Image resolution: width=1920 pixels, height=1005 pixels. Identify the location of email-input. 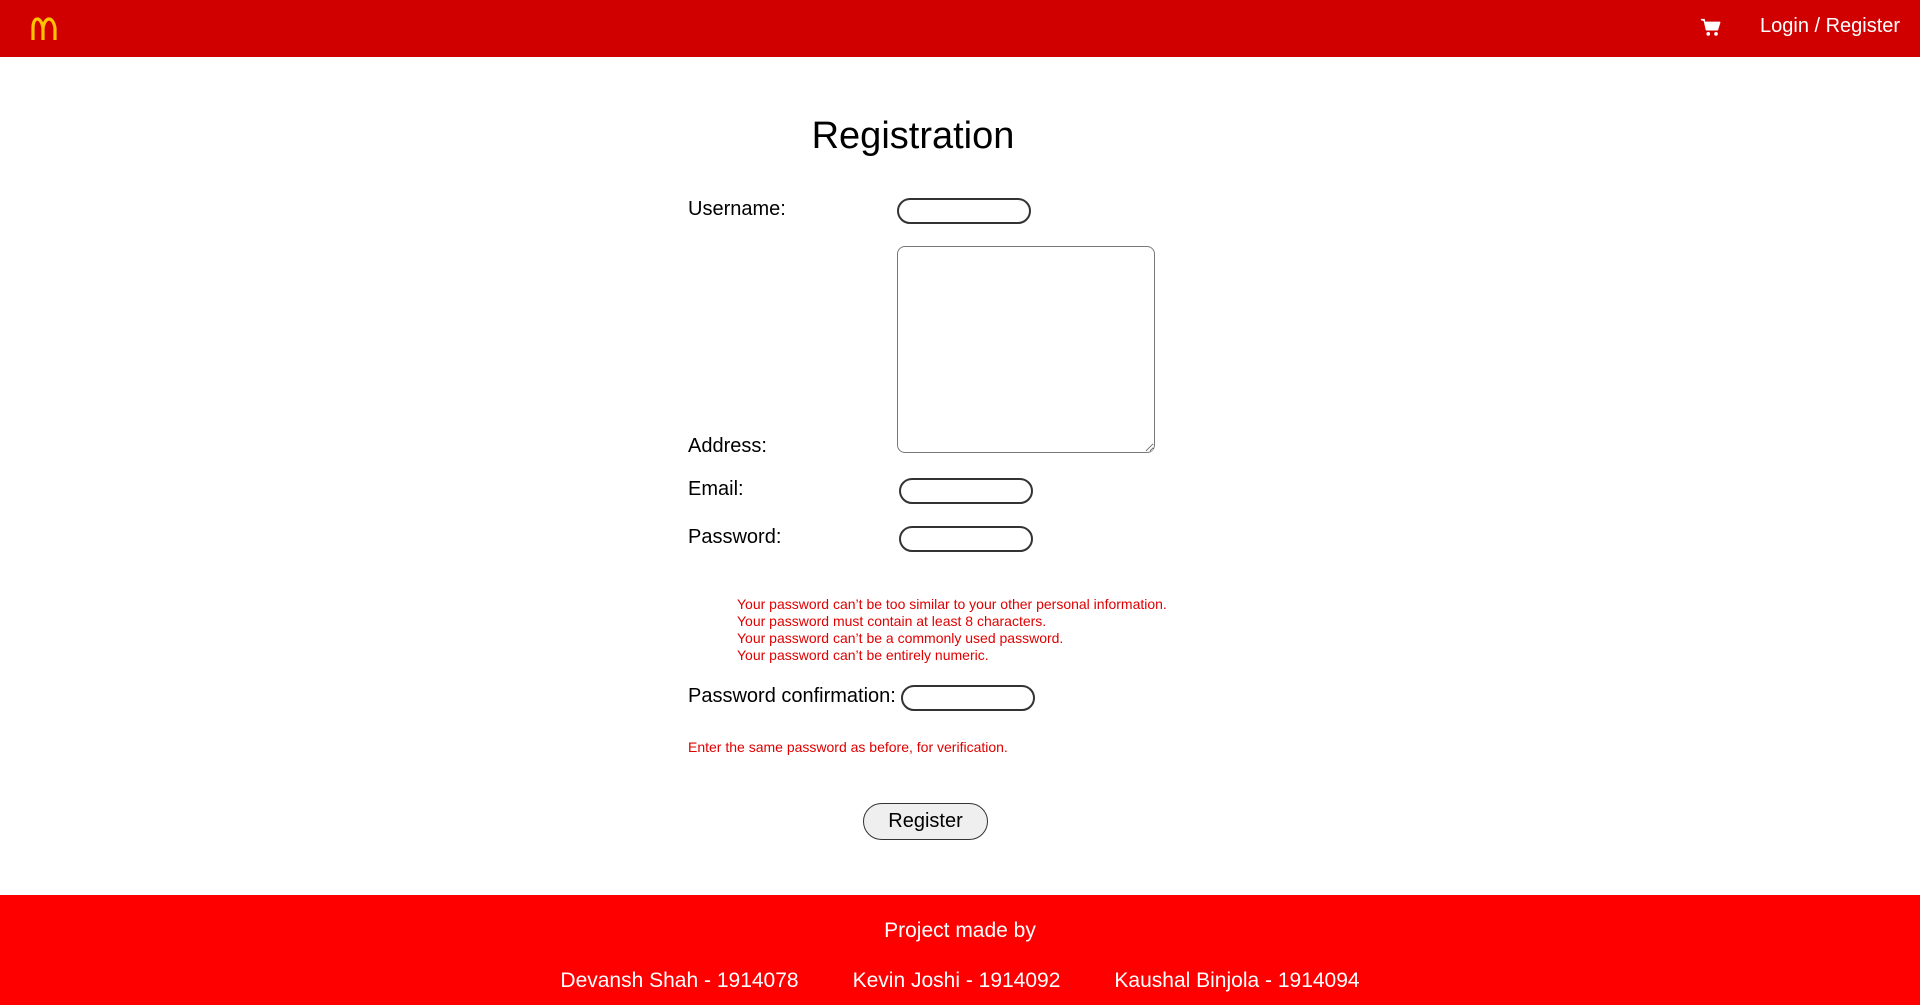
(966, 491).